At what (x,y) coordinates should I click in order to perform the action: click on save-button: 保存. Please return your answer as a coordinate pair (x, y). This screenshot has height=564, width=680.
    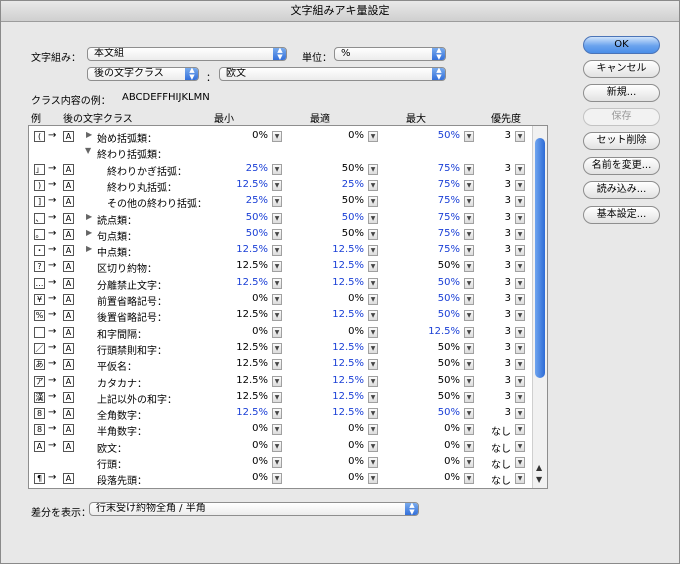
    Looking at the image, I should click on (621, 117).